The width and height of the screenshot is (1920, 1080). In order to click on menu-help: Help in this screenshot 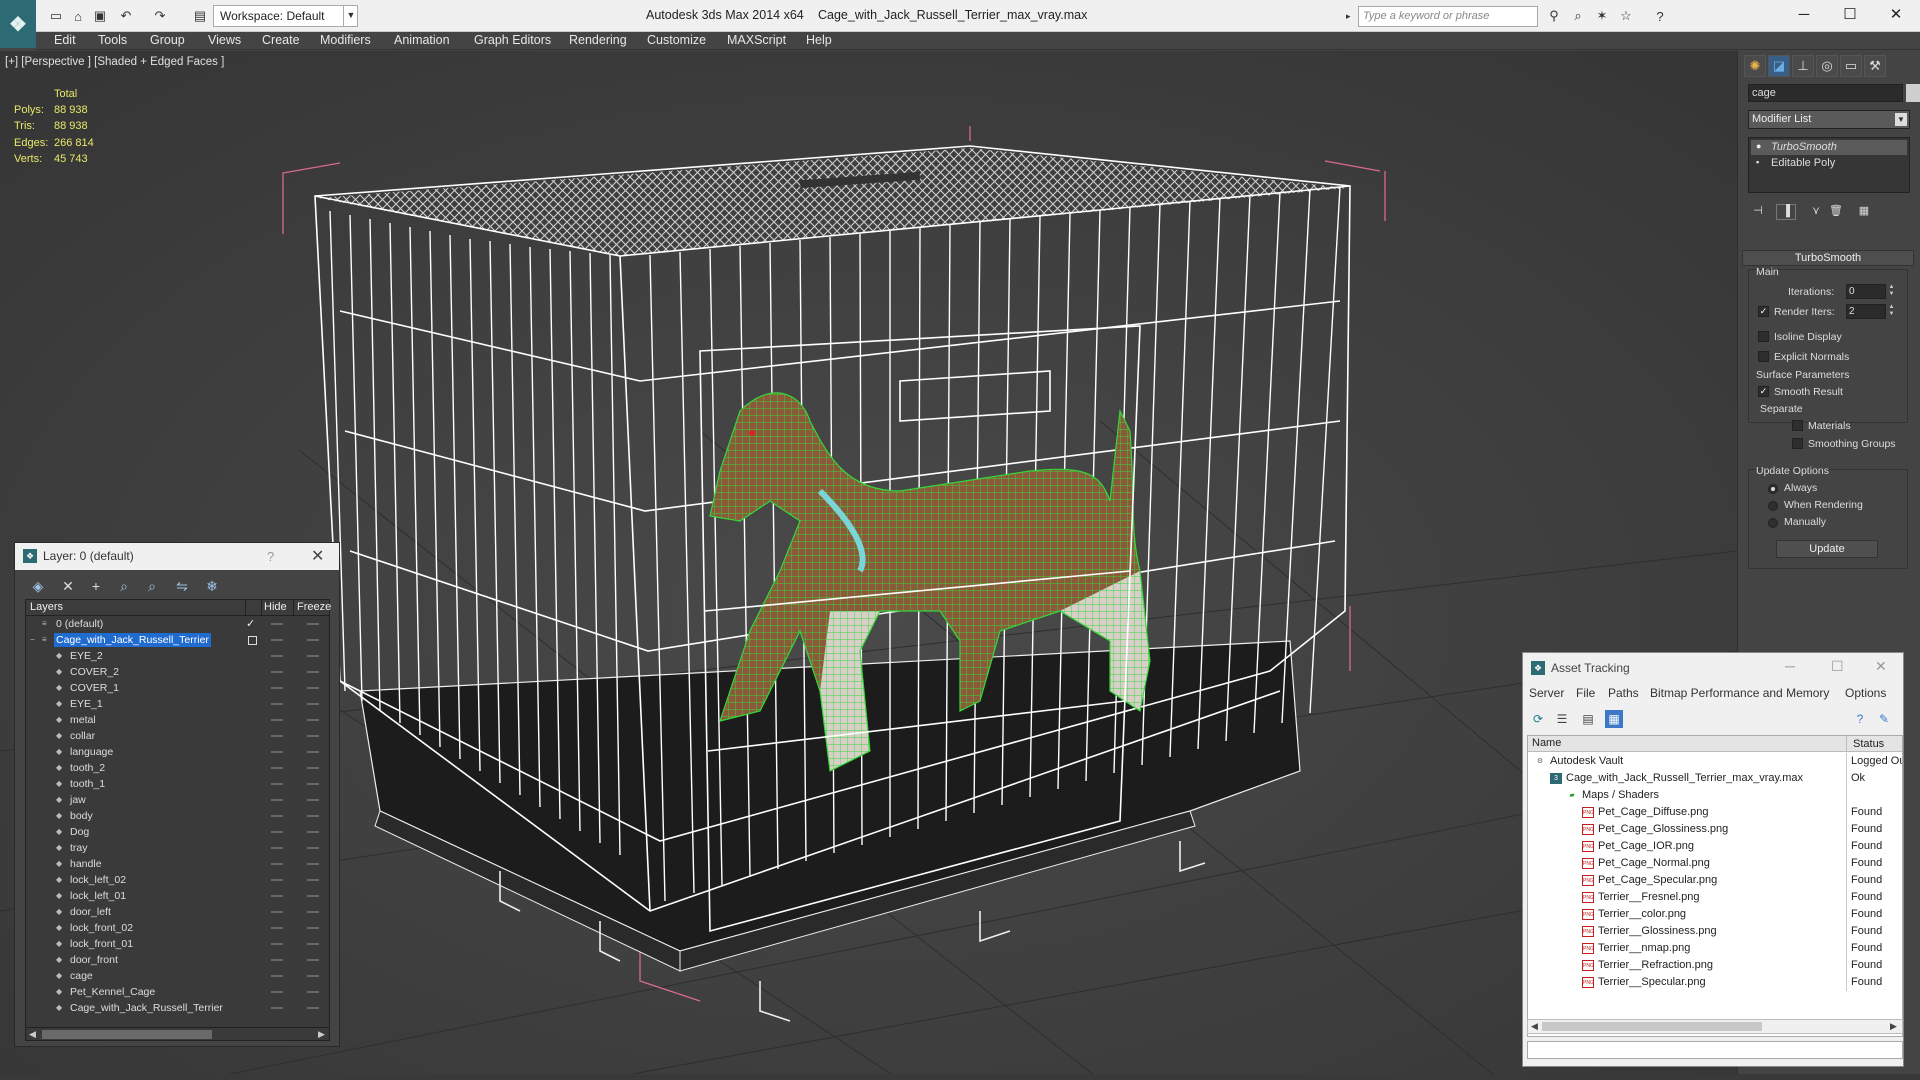, I will do `click(819, 40)`.